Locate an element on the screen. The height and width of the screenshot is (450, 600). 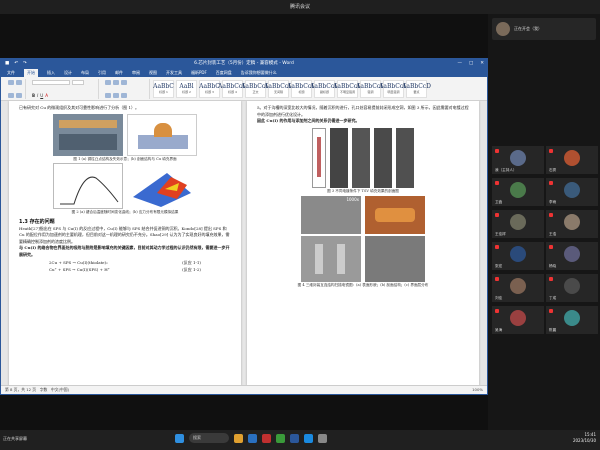
cut-icon is located at coordinates (19, 82).